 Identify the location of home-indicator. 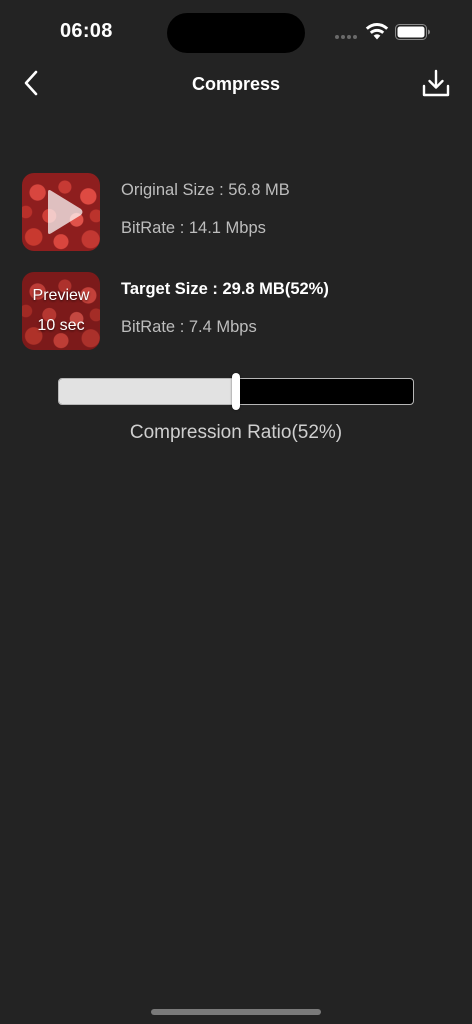
(236, 1012).